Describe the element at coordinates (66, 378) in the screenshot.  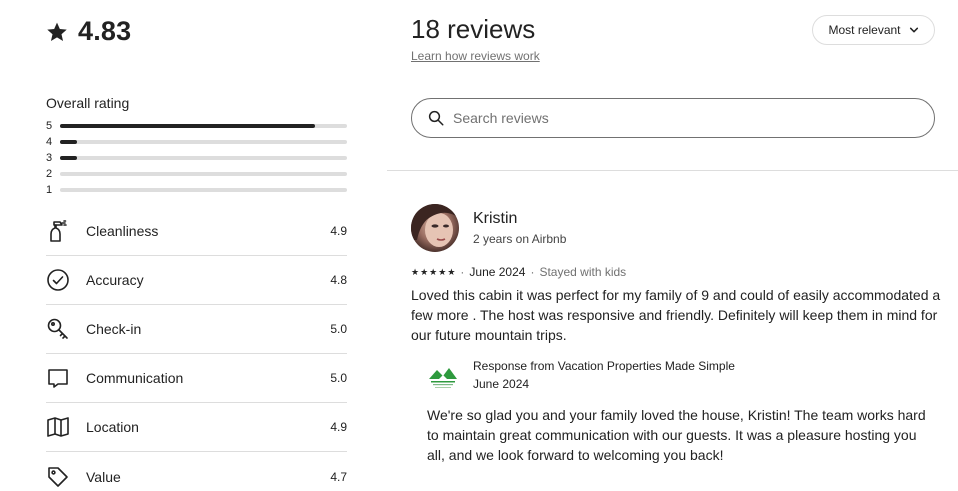
I see `chat-bubble-icon` at that location.